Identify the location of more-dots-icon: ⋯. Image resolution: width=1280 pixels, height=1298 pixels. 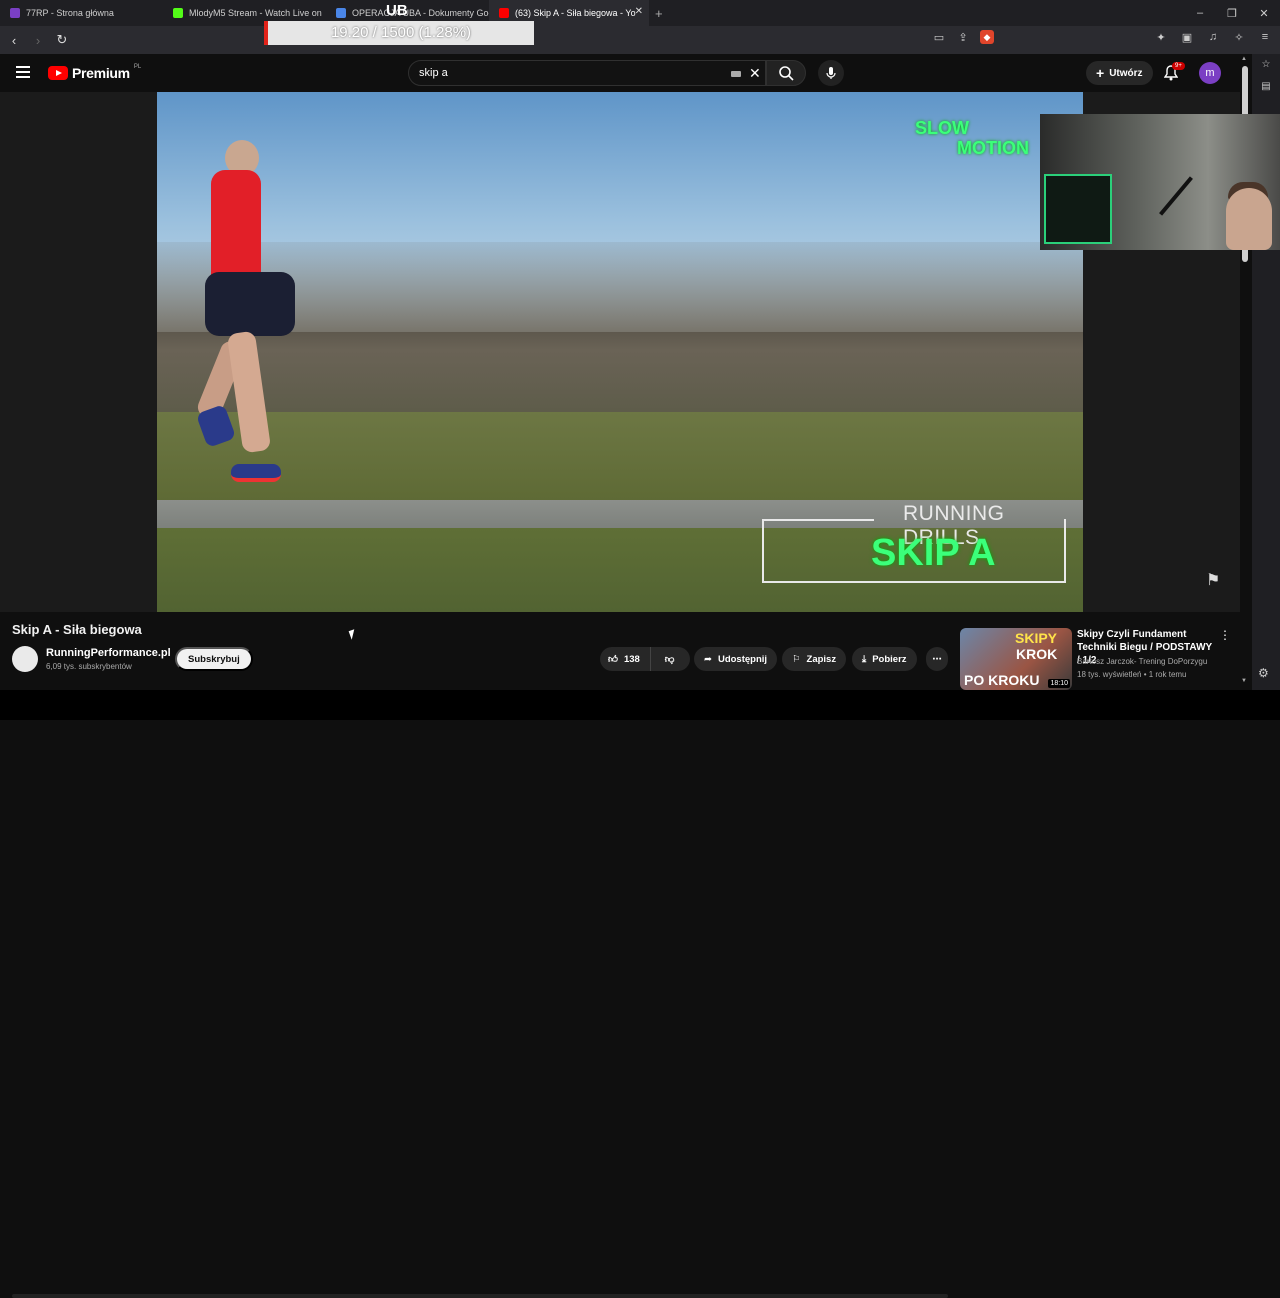
(937, 659).